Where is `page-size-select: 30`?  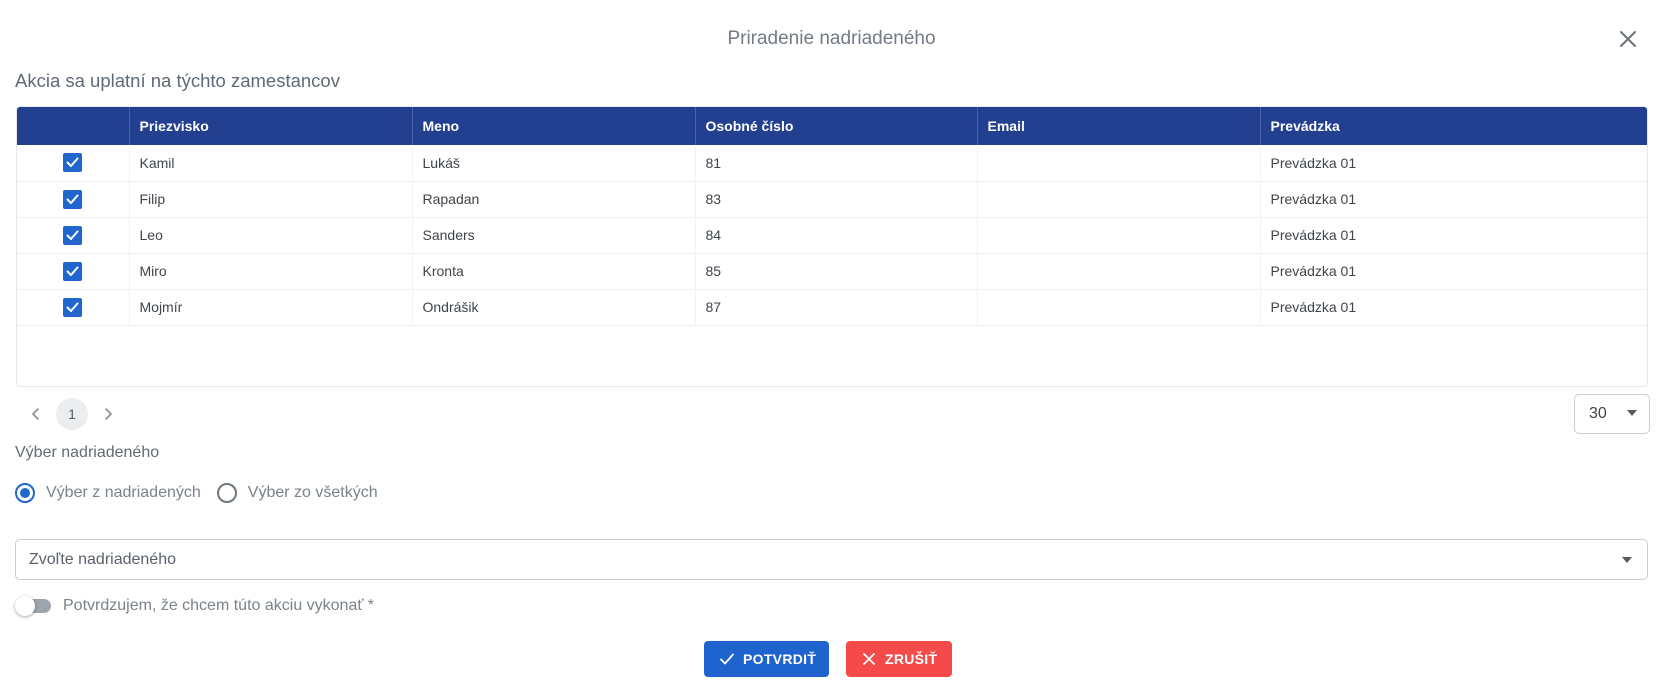 page-size-select: 30 is located at coordinates (1612, 414).